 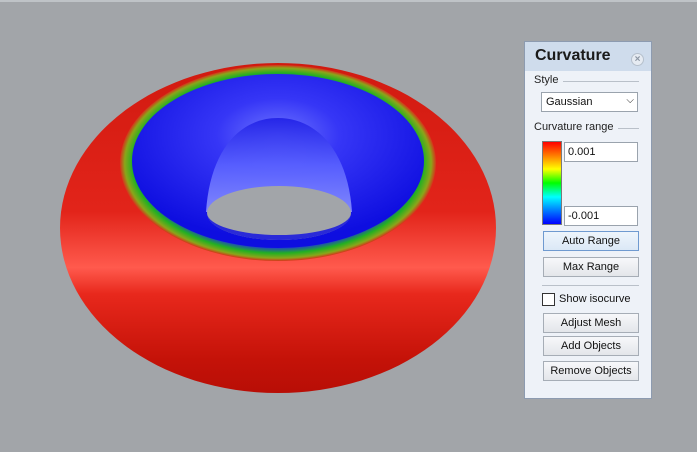 I want to click on range-min-input: -0.001, so click(x=601, y=216).